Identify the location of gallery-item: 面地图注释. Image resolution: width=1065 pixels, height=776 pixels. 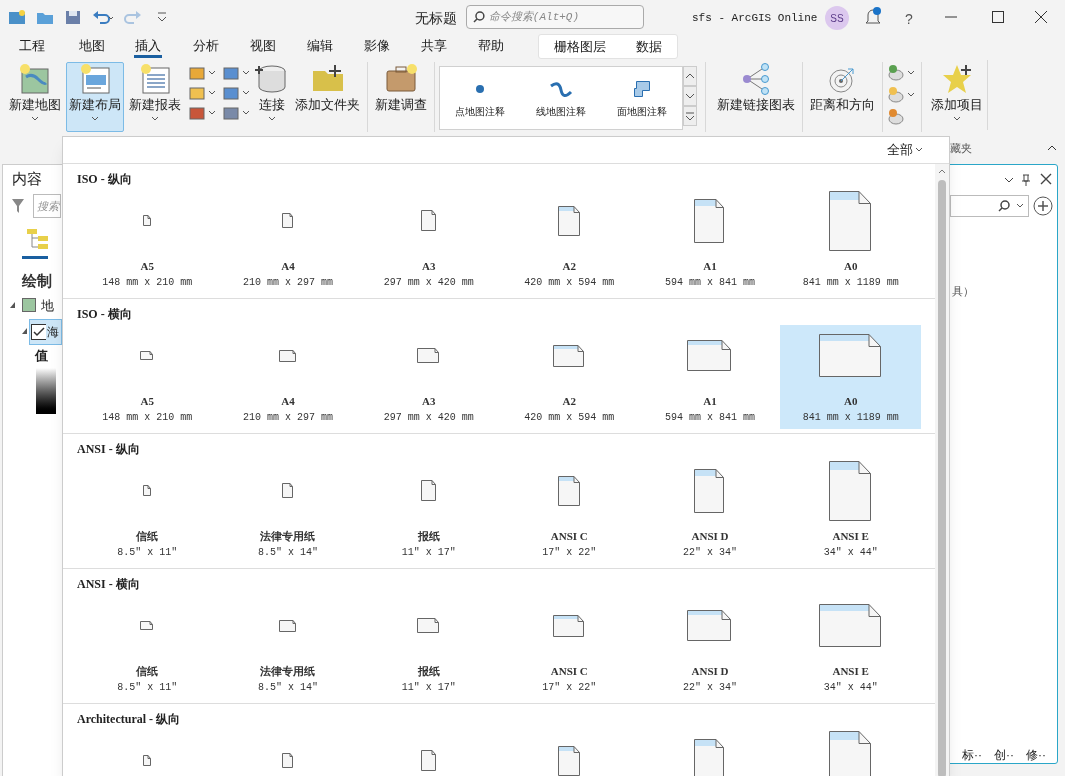
(641, 98).